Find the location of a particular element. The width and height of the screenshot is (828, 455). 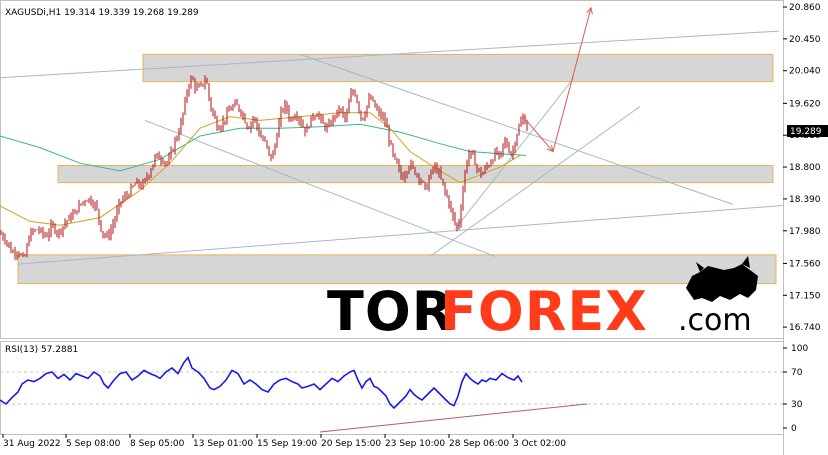

symbol-header: XAGUSDi,H1 19.314 19.339 19.268 19.289 is located at coordinates (102, 13).